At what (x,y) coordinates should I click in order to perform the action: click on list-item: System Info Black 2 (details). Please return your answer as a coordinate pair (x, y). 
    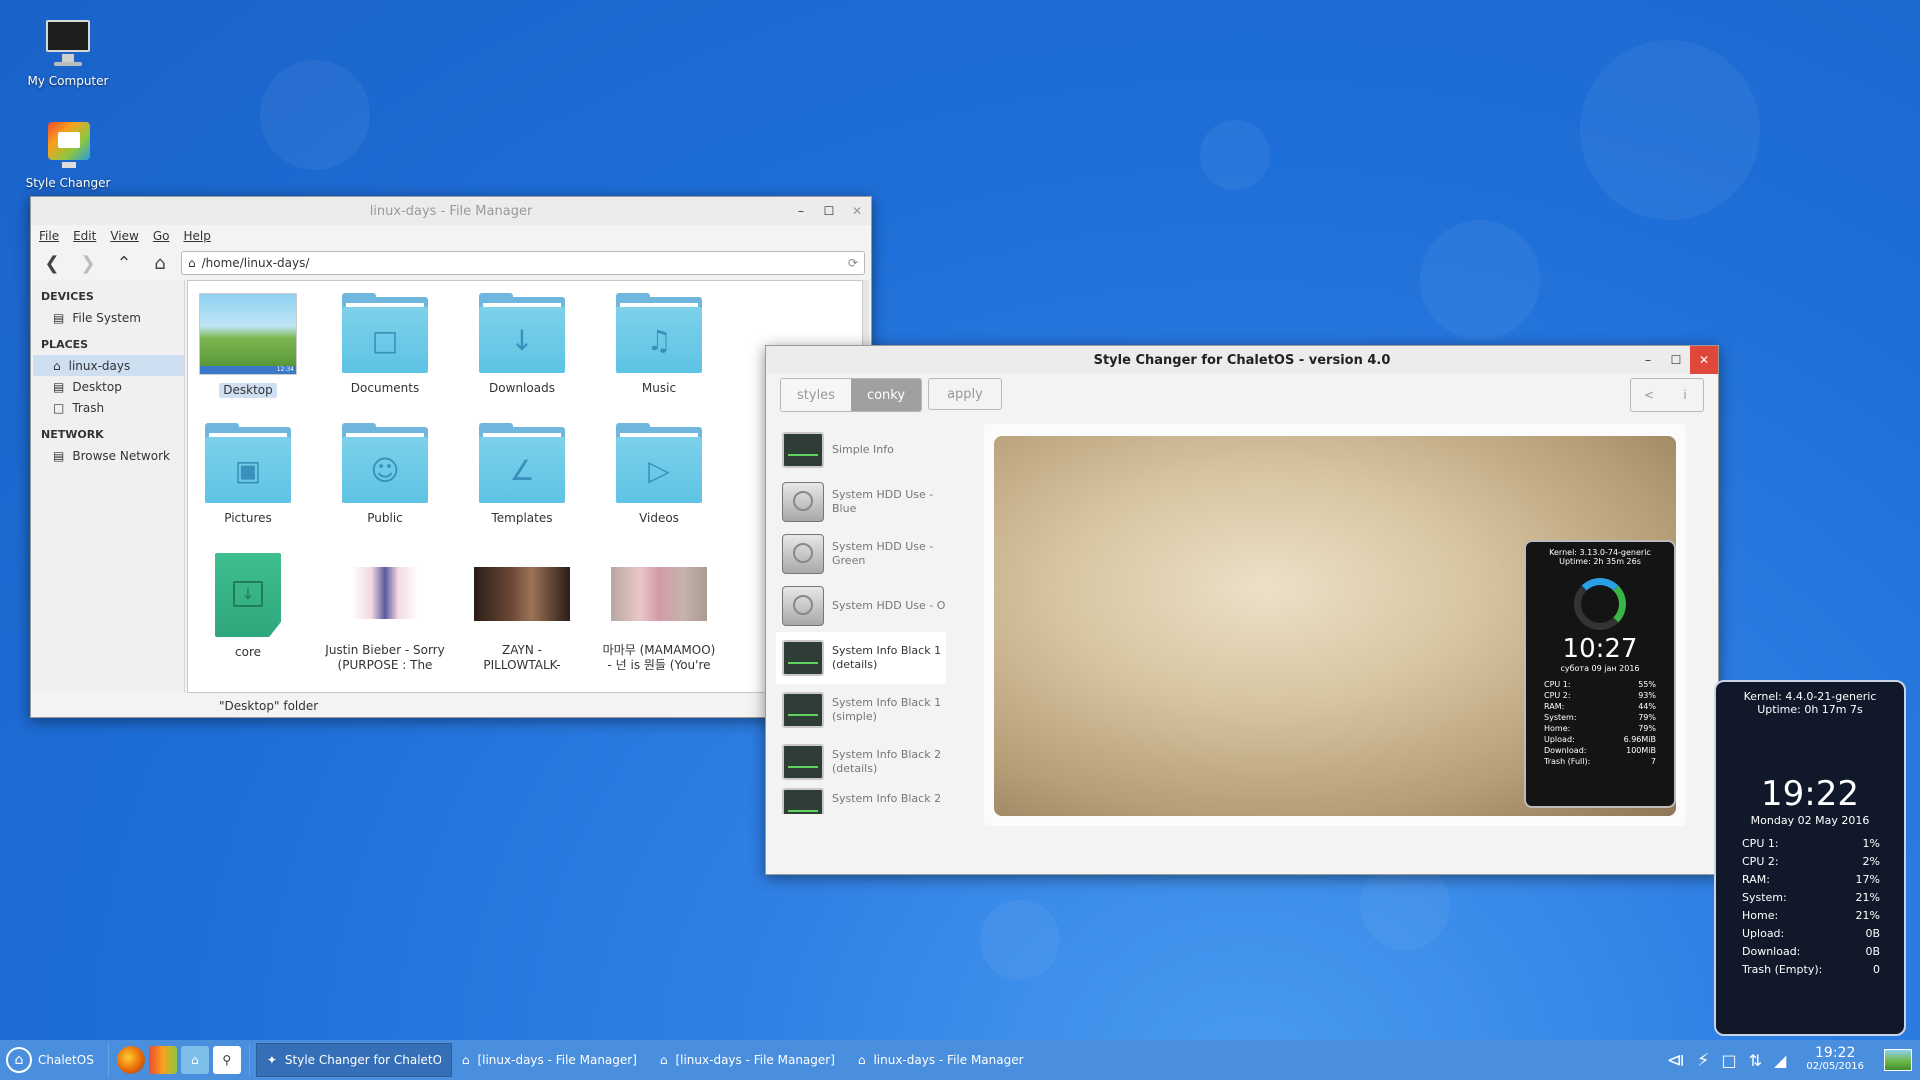
    Looking at the image, I should click on (861, 762).